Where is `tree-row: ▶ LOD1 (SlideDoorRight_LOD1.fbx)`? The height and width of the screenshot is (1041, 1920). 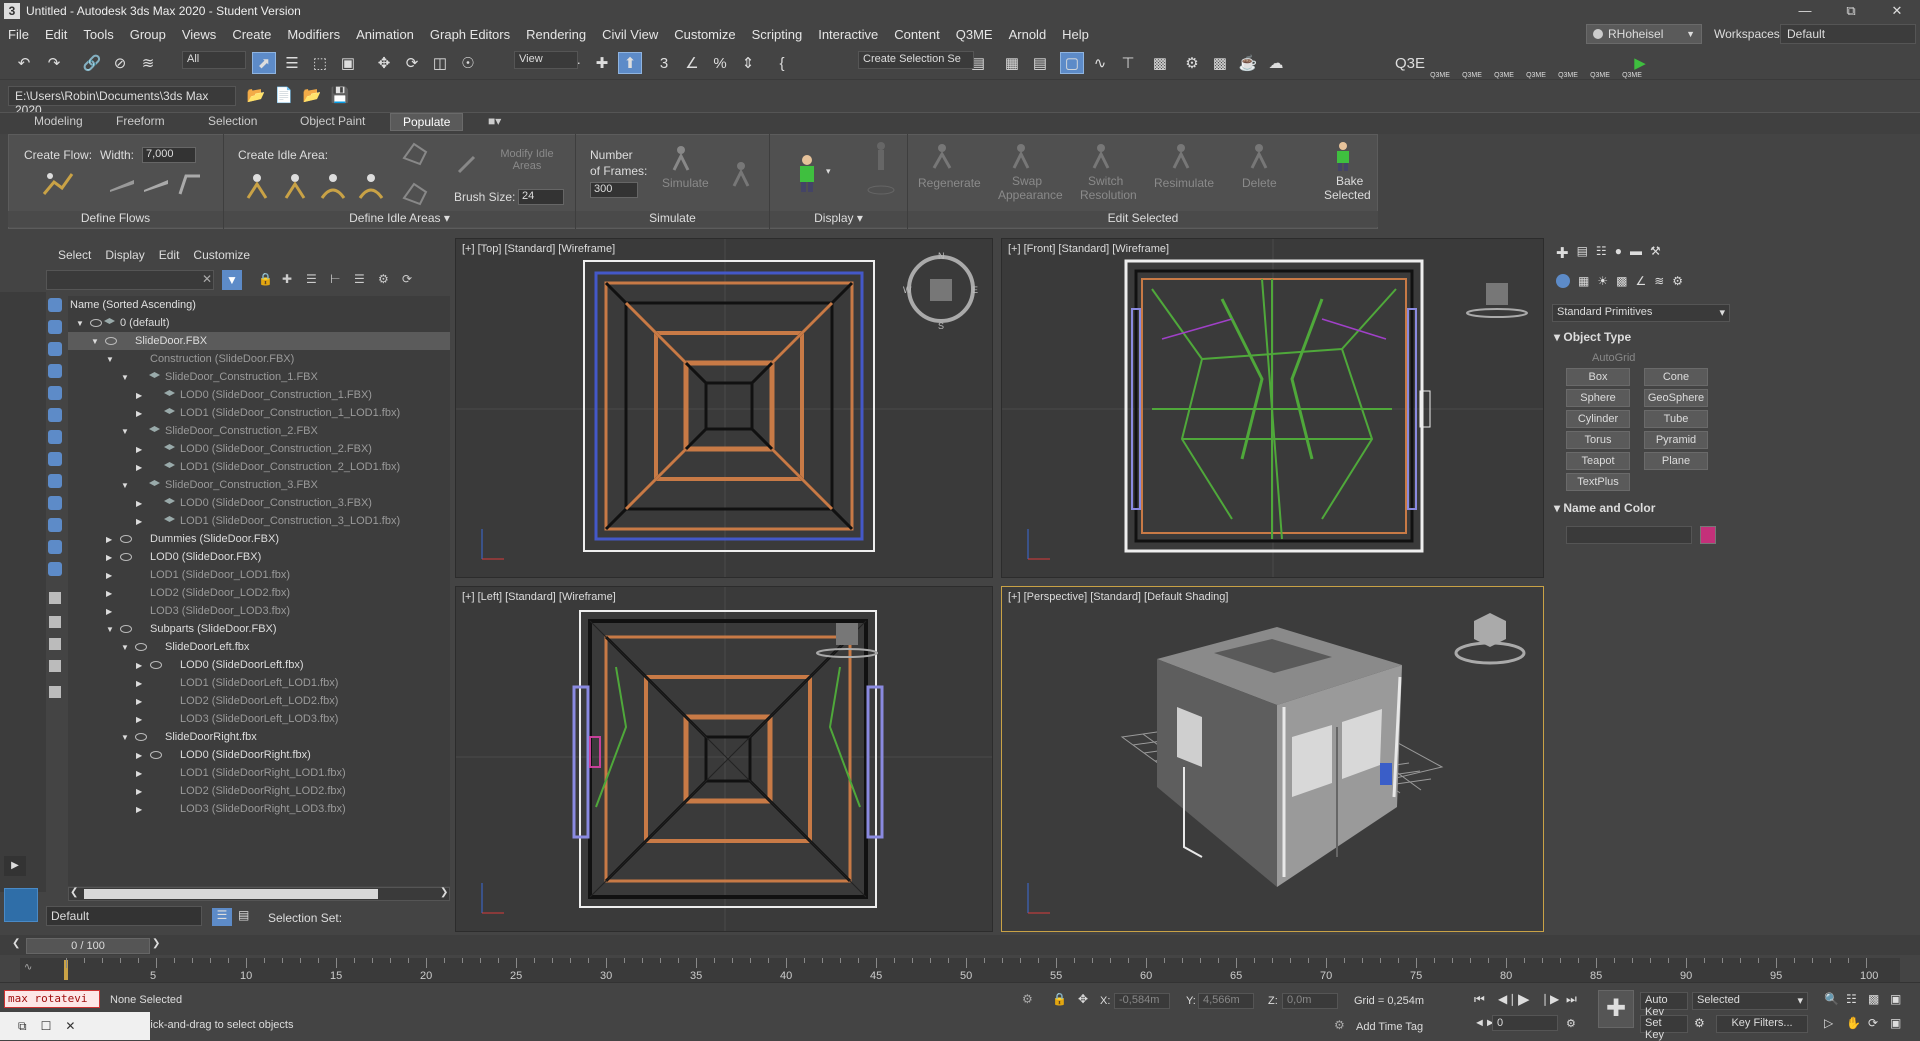 tree-row: ▶ LOD1 (SlideDoorRight_LOD1.fbx) is located at coordinates (259, 773).